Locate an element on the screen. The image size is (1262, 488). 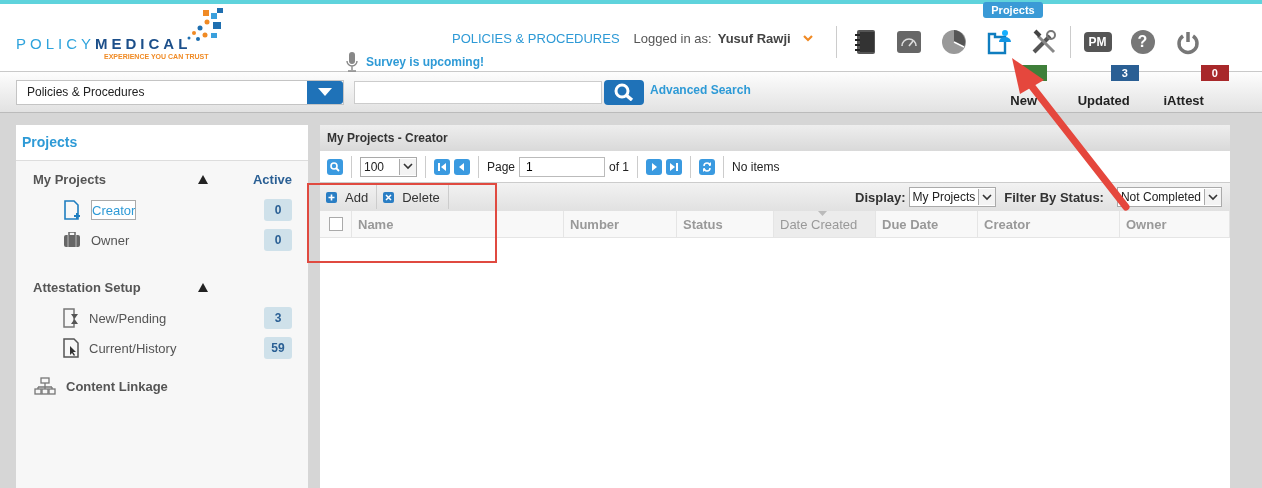
action-button: Add is located at coordinates (349, 197).